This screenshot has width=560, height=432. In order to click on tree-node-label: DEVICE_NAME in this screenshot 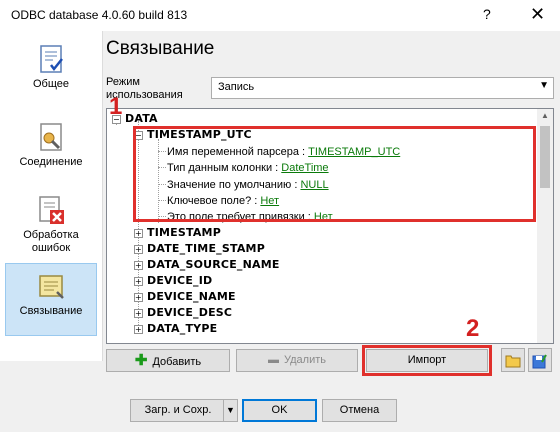, I will do `click(191, 296)`.